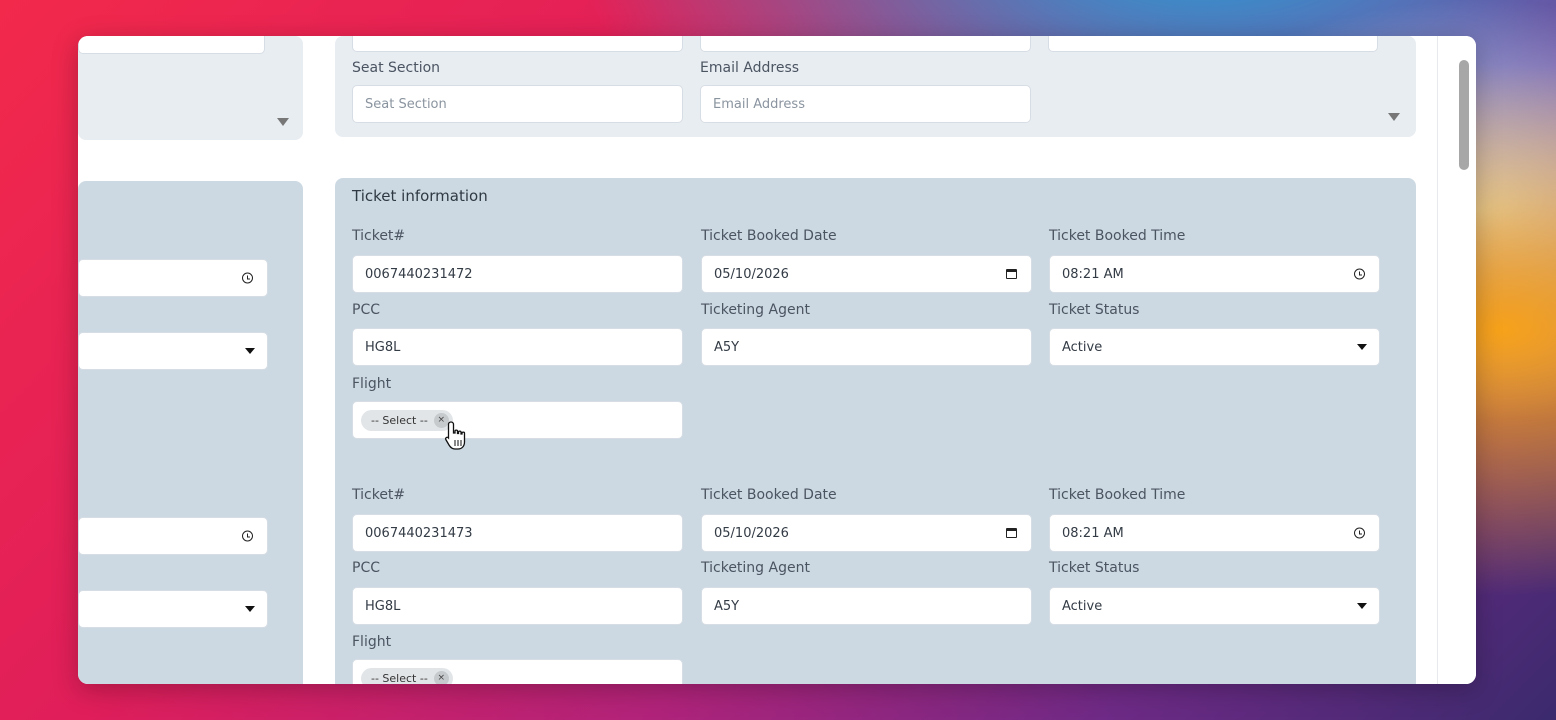  I want to click on ticket-information-title: Ticket information, so click(420, 196).